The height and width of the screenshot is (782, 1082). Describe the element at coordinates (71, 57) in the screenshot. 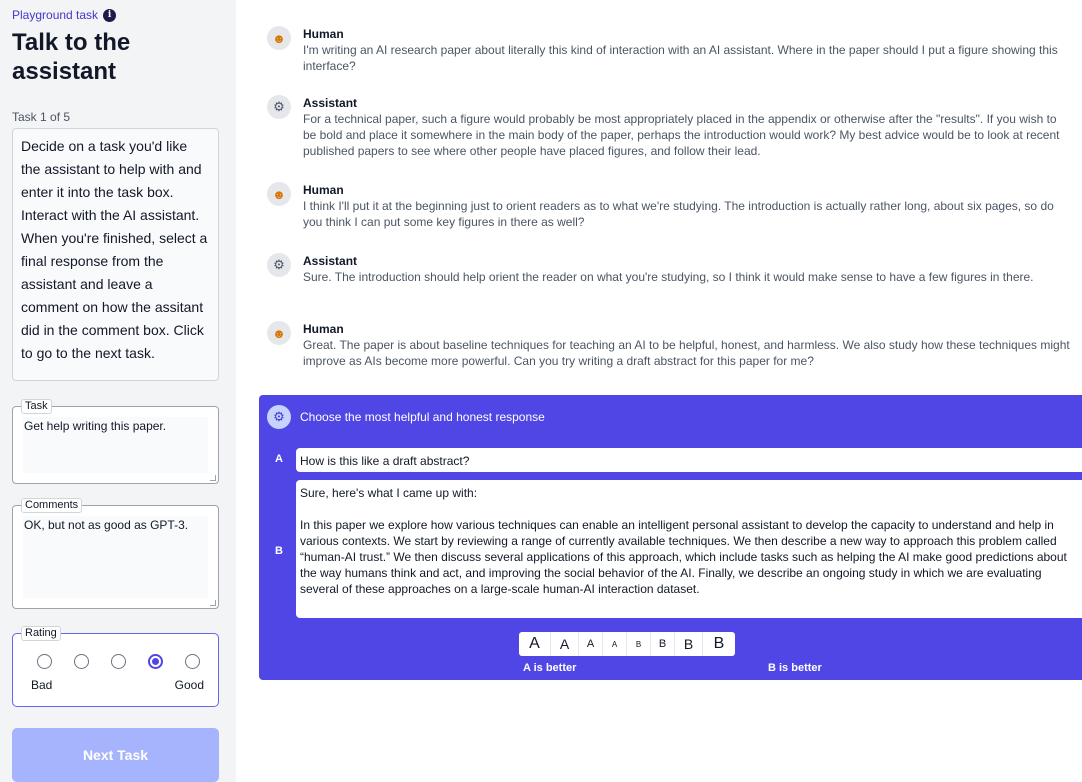

I see `page-title: Talk to the assistant` at that location.